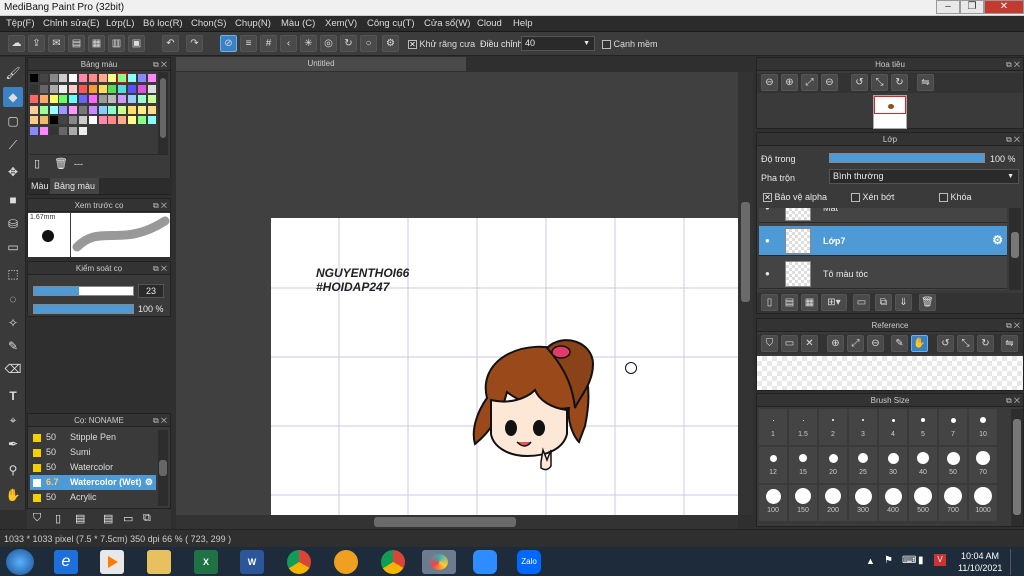 The image size is (1024, 576). What do you see at coordinates (66, 562) in the screenshot?
I see `internet-explorer-icon: e` at bounding box center [66, 562].